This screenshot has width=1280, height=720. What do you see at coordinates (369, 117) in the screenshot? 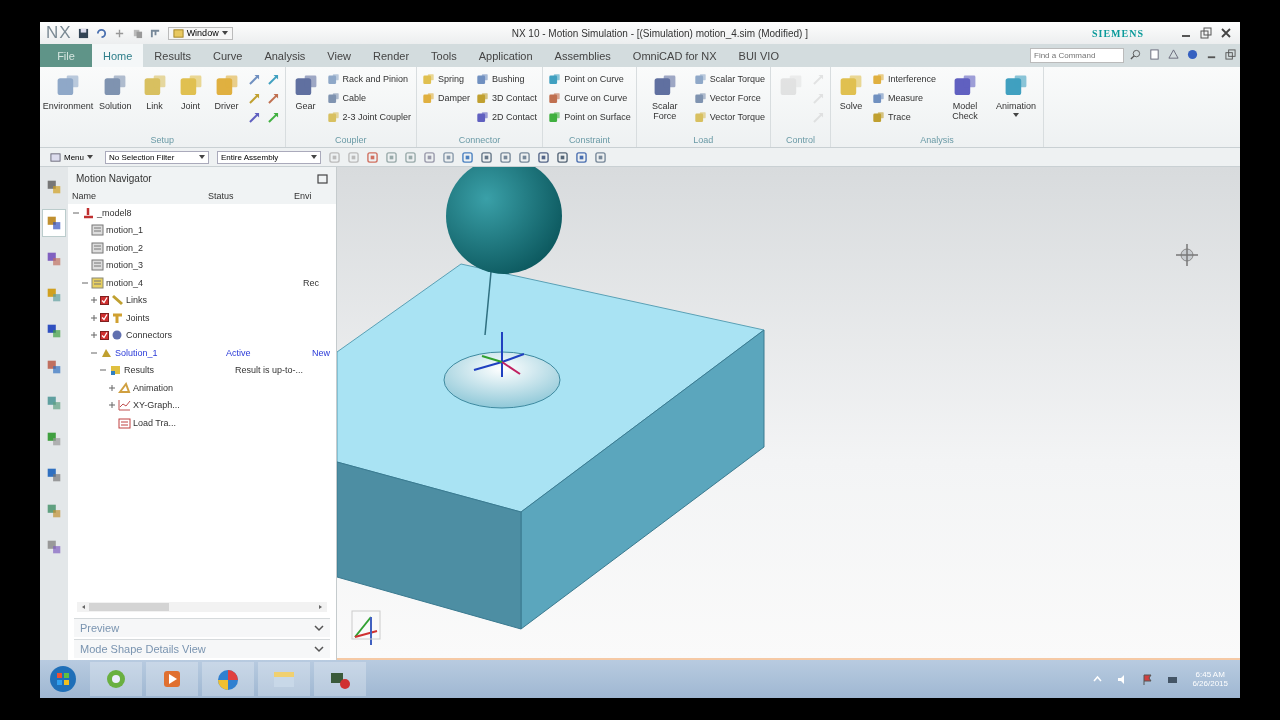
I see `ribbon-button: 2-3 Joint Coupler` at bounding box center [369, 117].